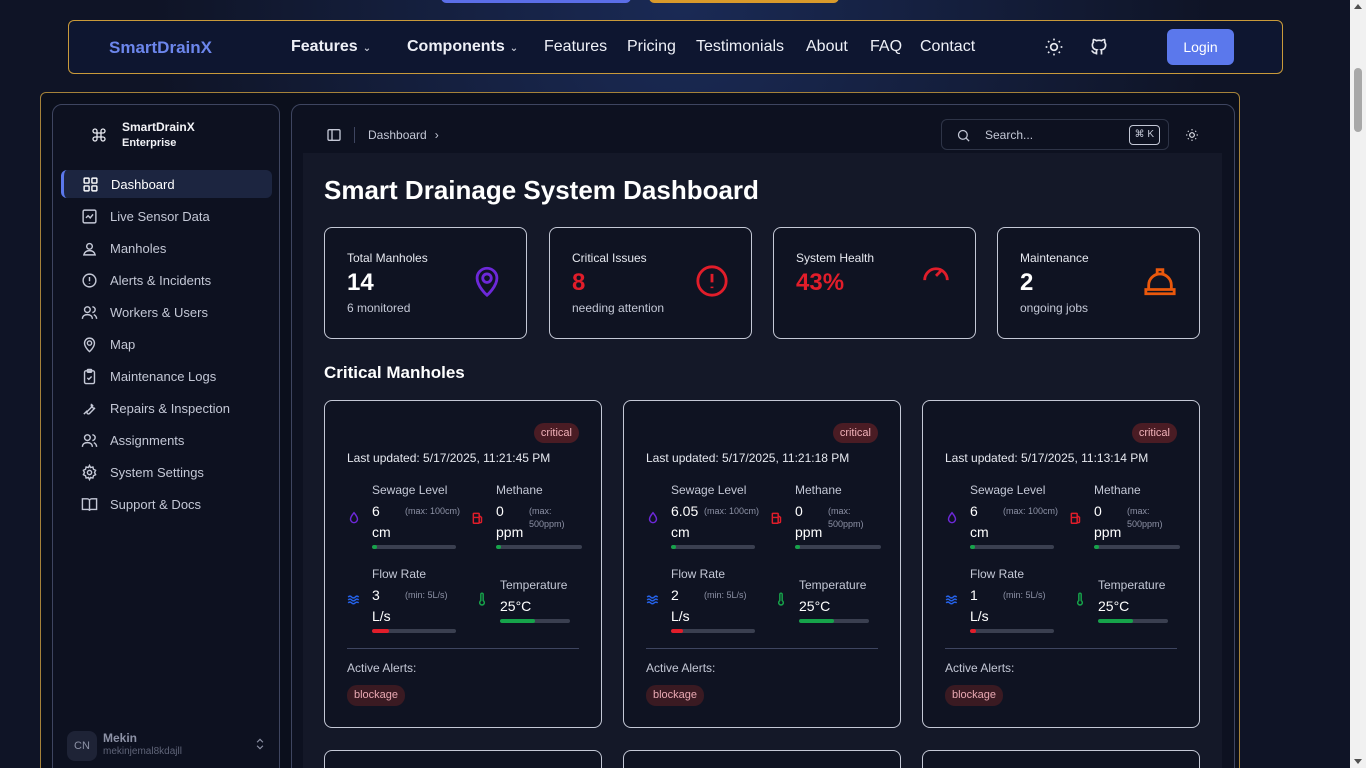 This screenshot has height=768, width=1366. What do you see at coordinates (89, 376) in the screenshot?
I see `clipboard-check-icon` at bounding box center [89, 376].